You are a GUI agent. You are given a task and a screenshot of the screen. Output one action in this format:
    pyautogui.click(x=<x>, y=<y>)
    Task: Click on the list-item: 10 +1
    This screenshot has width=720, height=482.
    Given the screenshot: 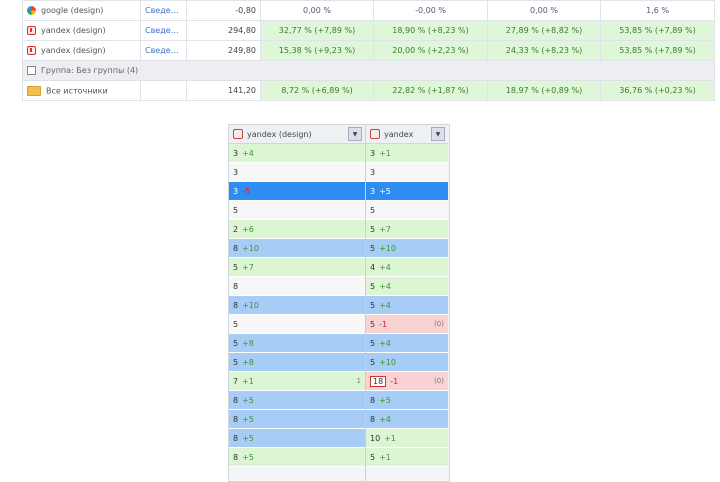 What is the action you would take?
    pyautogui.click(x=407, y=438)
    